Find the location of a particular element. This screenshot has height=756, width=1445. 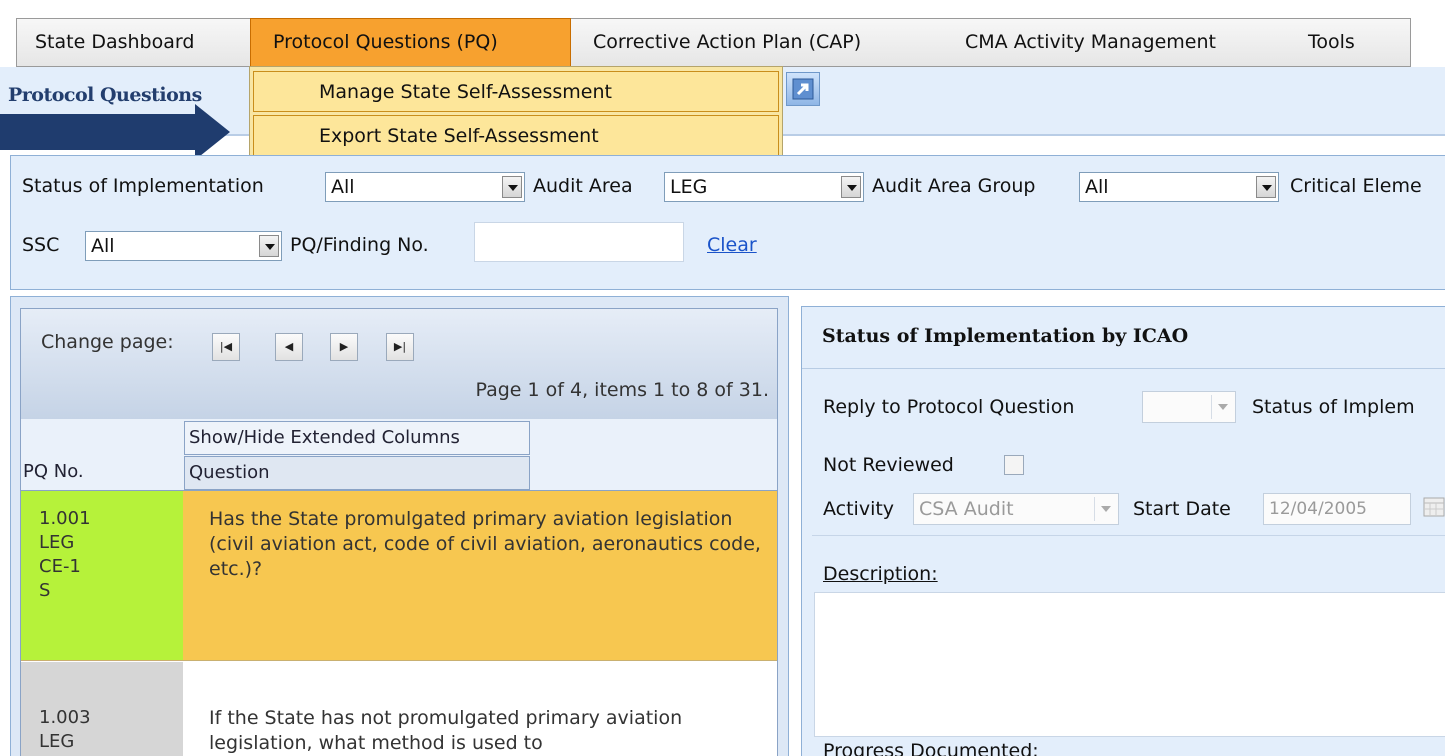

menu-state-dashboard: State Dashboard is located at coordinates (114, 42).